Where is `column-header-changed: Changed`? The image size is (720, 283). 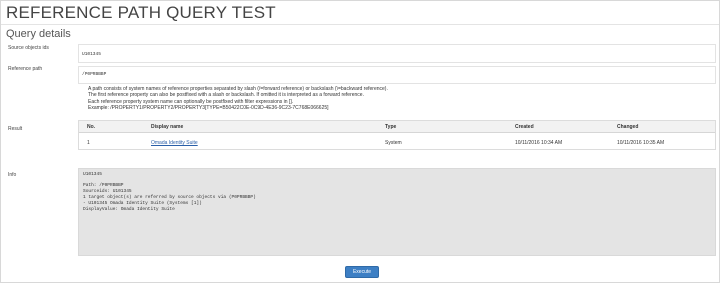
column-header-changed: Changed is located at coordinates (627, 127).